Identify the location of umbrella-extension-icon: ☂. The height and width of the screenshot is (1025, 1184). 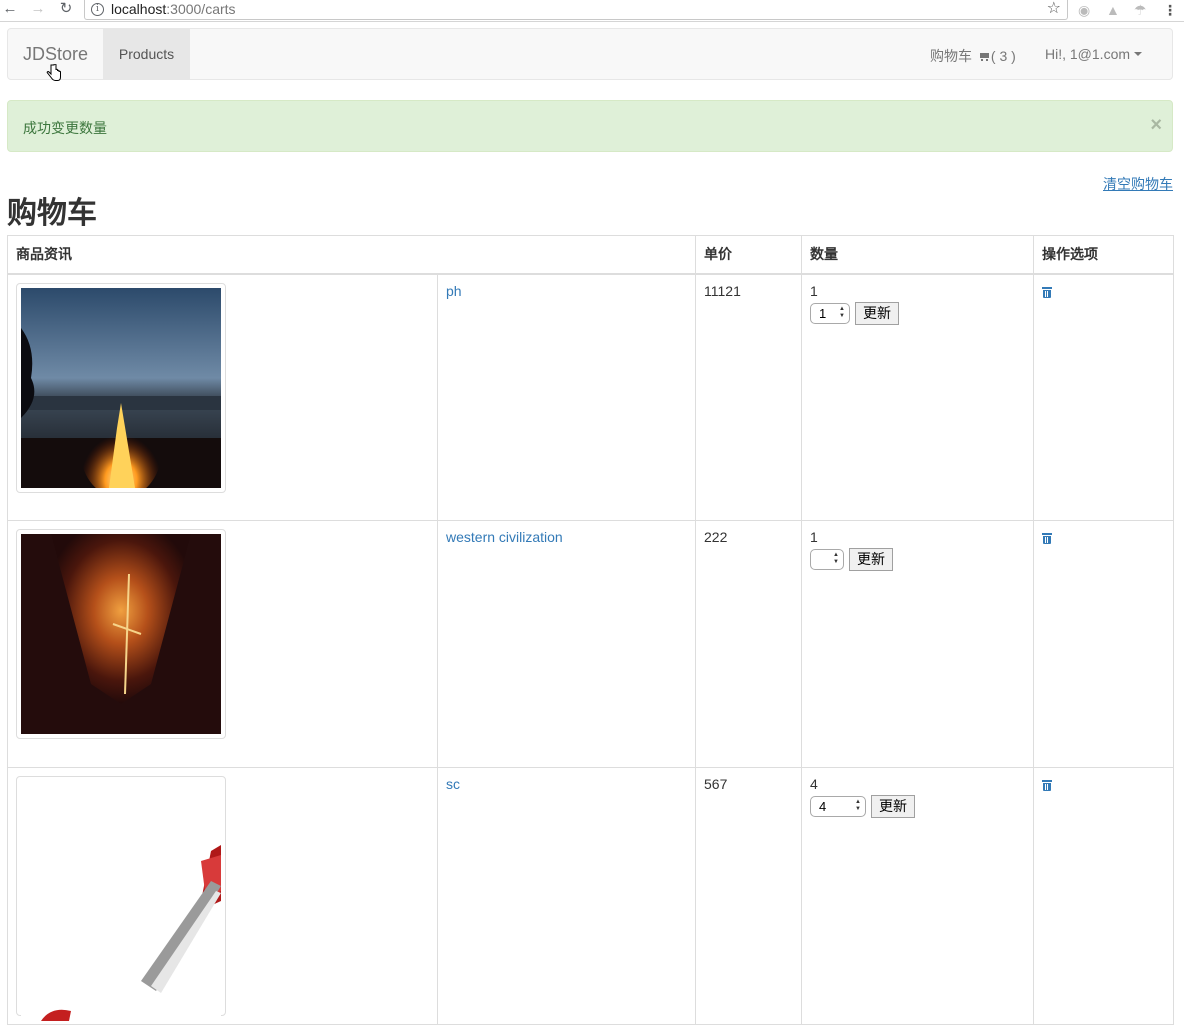
(1140, 10).